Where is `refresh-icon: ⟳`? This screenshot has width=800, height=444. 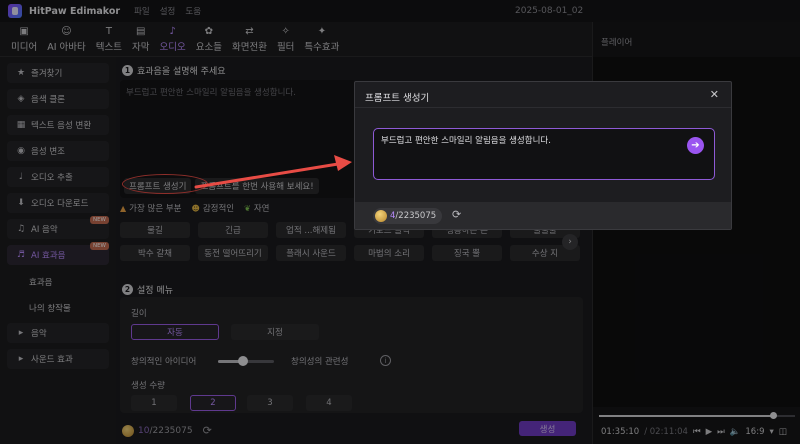
refresh-icon: ⟳ is located at coordinates (456, 214).